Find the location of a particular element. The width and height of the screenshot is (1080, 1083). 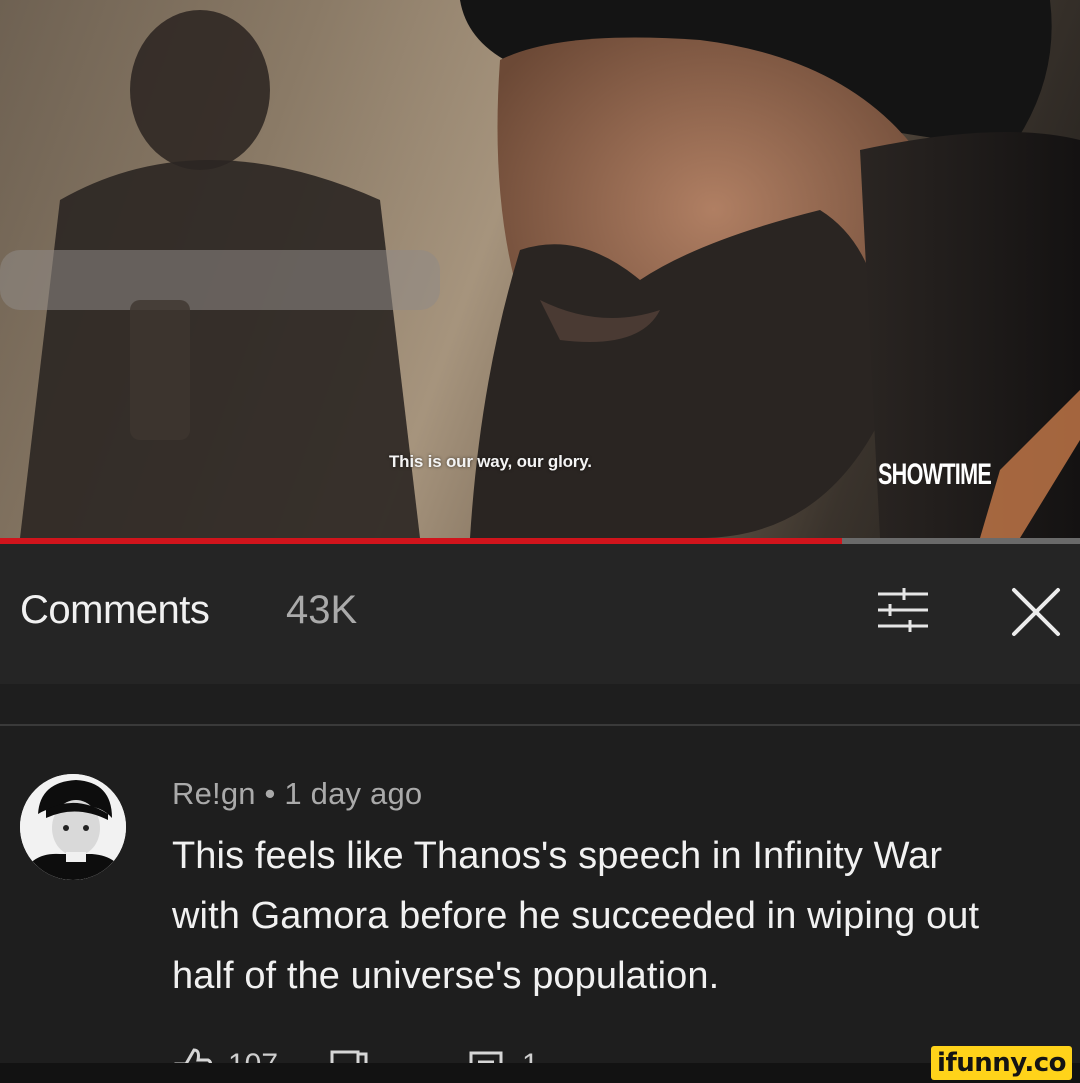

comments-title: Comments is located at coordinates (115, 610).